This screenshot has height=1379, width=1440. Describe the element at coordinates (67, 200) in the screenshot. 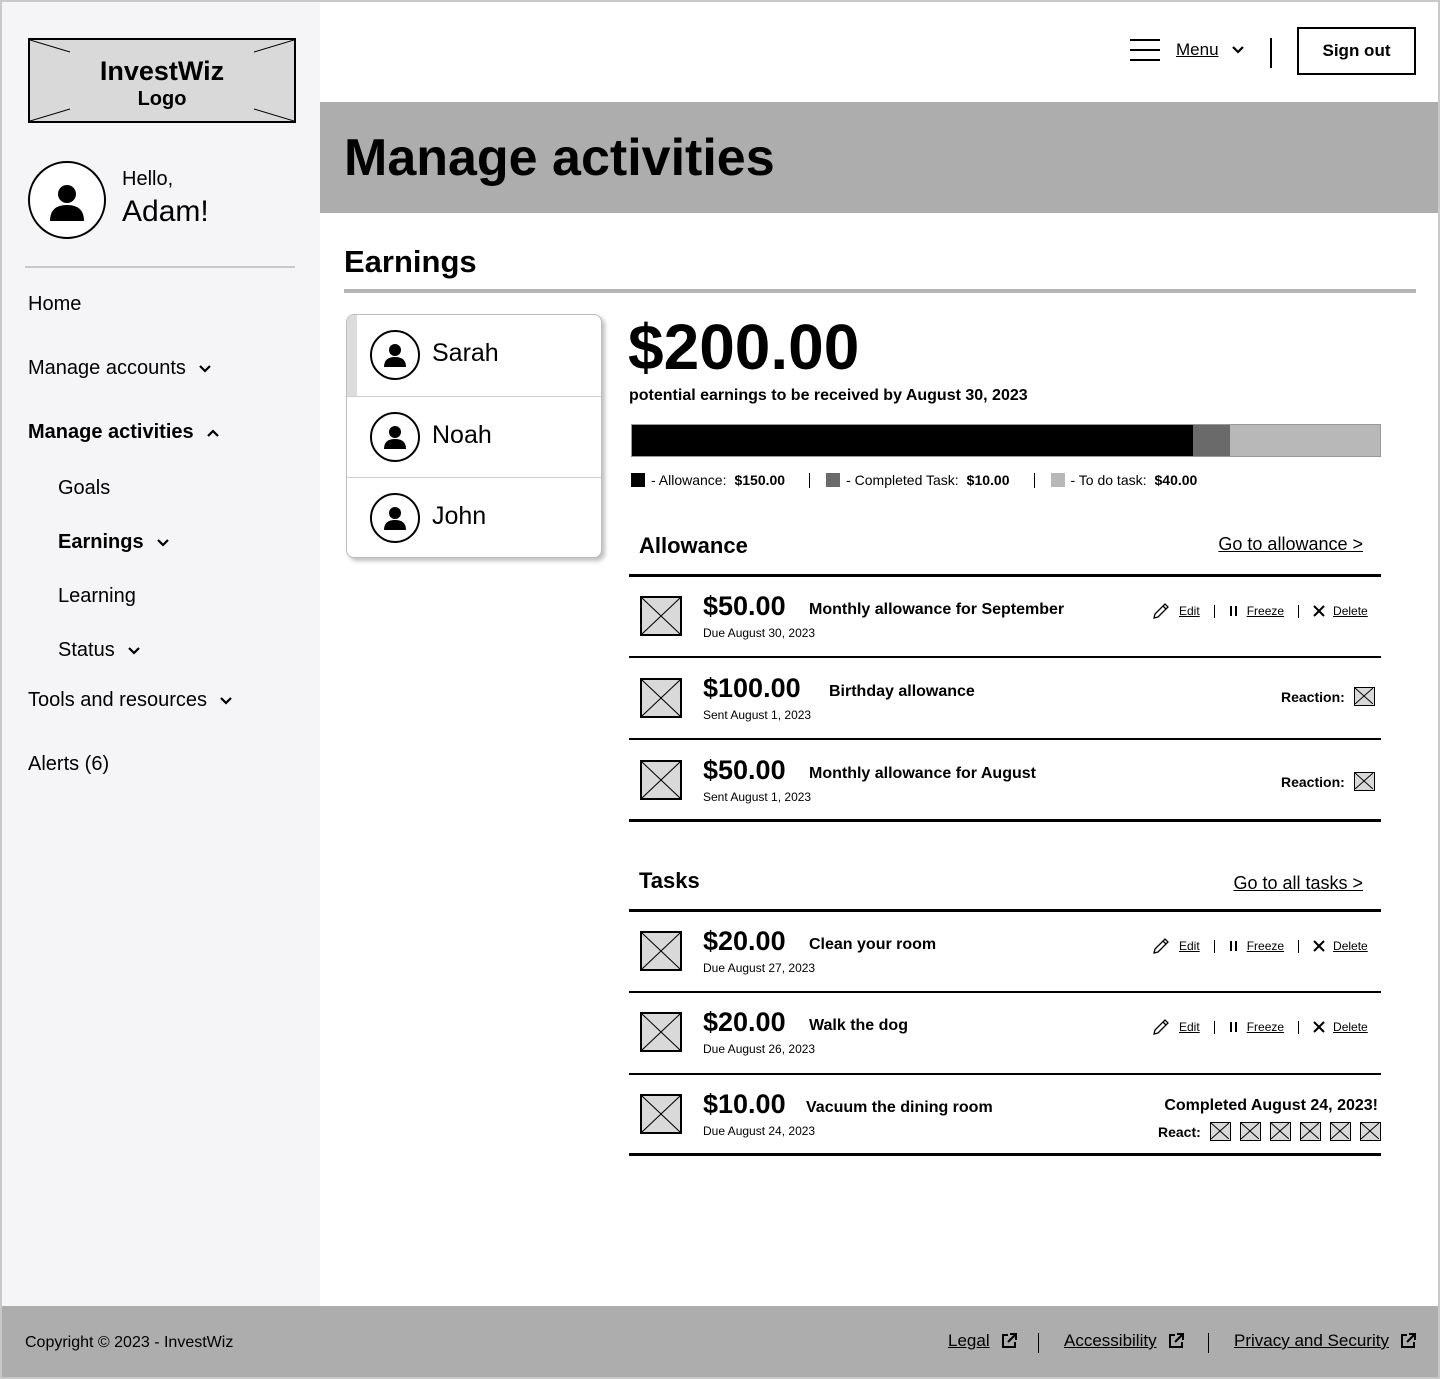

I see `user-avatar` at that location.